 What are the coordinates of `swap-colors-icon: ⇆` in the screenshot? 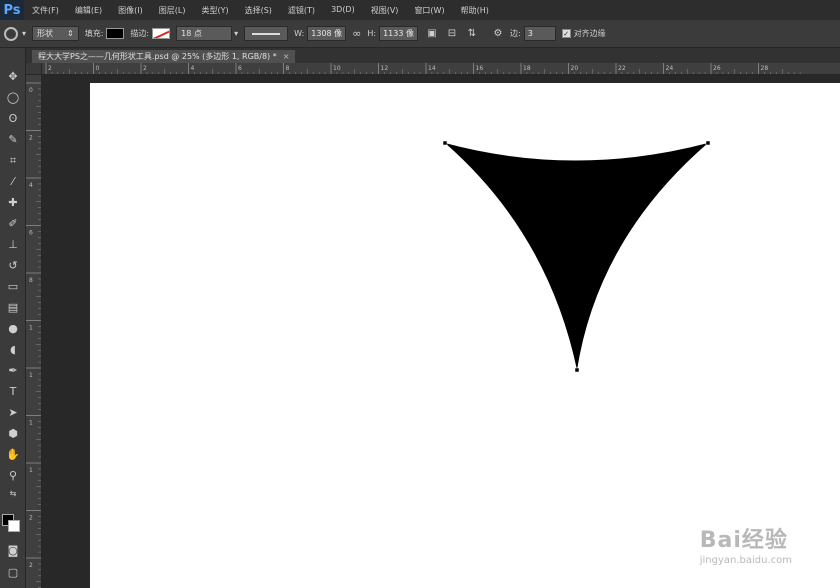 It's located at (13, 493).